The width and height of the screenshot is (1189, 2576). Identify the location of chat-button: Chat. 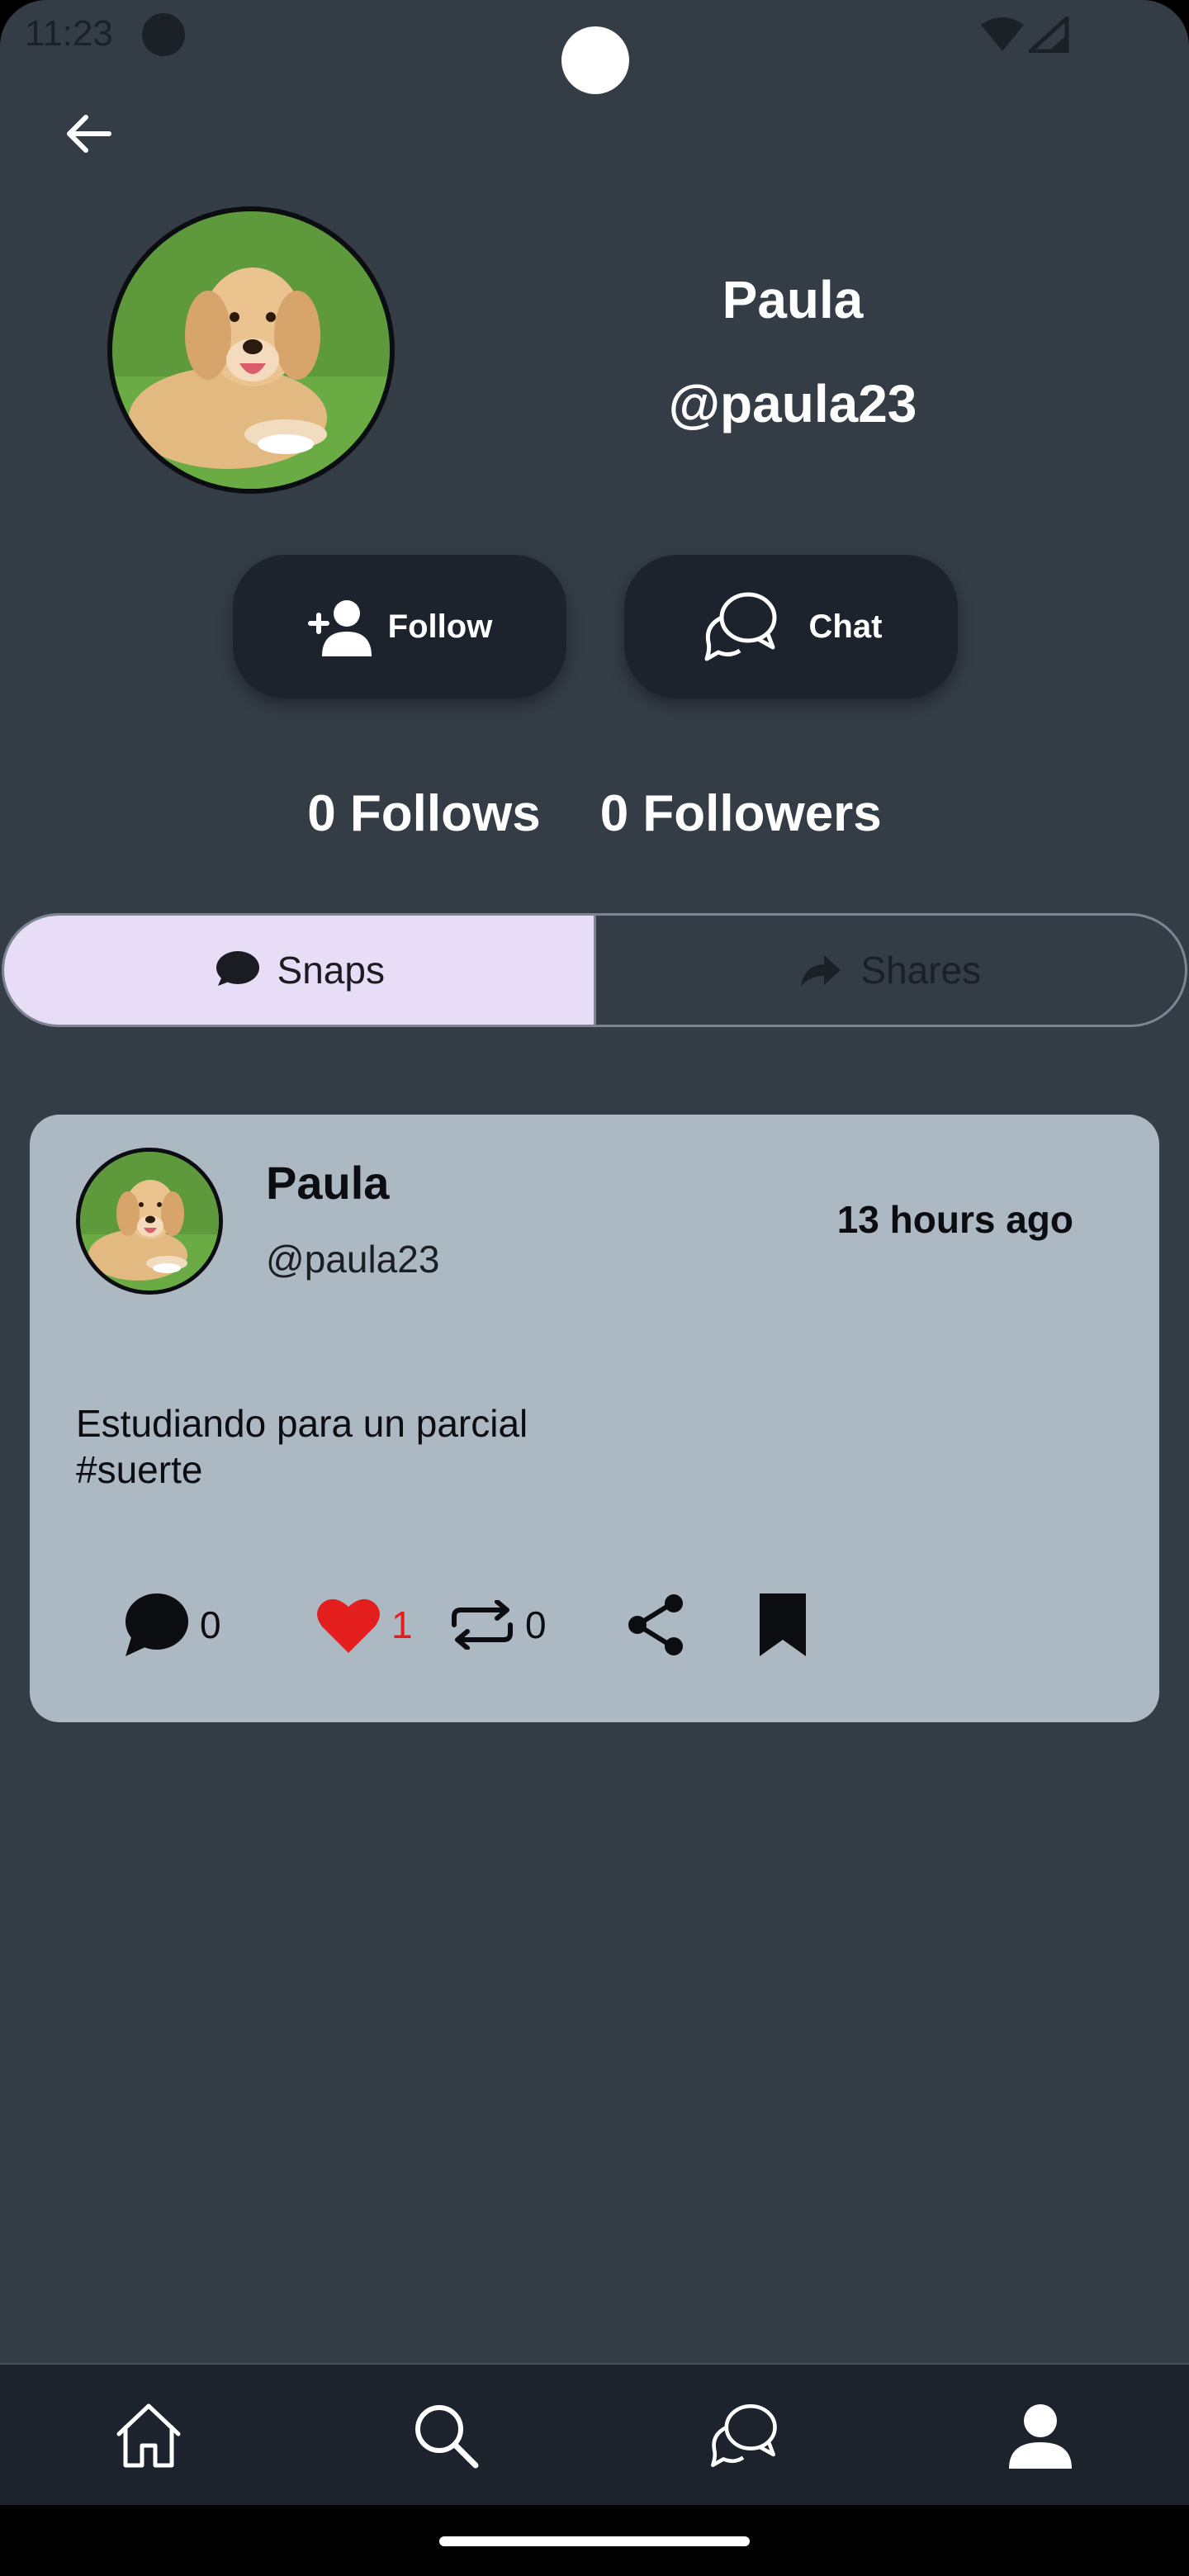
(791, 626).